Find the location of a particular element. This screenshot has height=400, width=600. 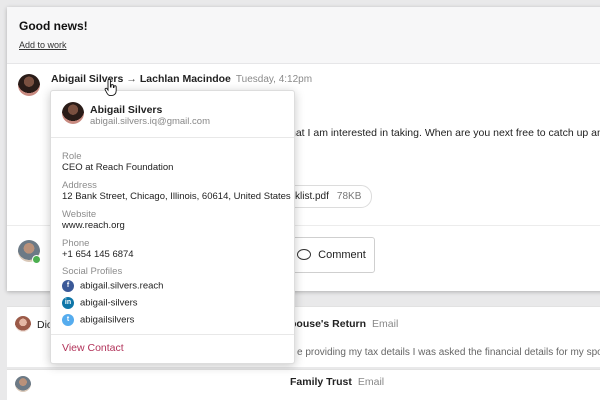

arrow-icon: → is located at coordinates (131, 79).